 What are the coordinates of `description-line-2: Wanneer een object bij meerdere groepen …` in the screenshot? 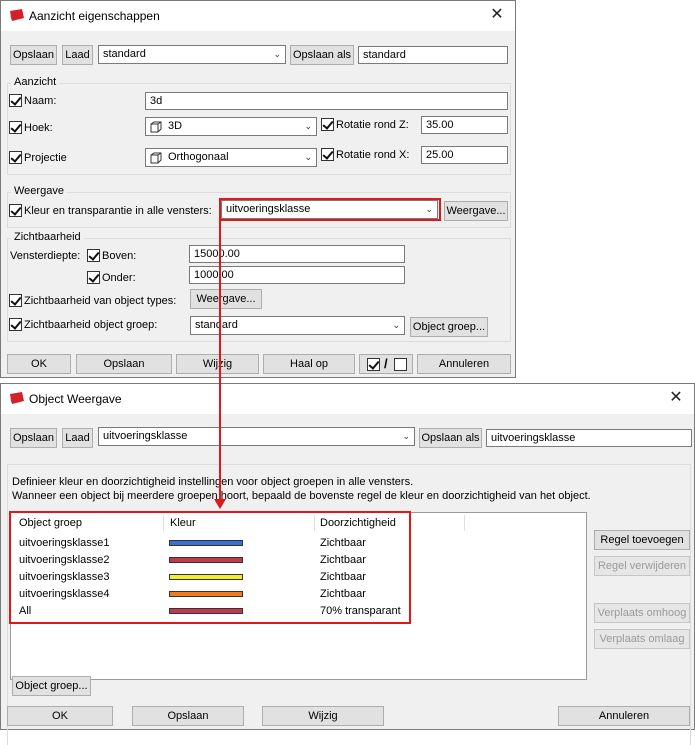 It's located at (301, 496).